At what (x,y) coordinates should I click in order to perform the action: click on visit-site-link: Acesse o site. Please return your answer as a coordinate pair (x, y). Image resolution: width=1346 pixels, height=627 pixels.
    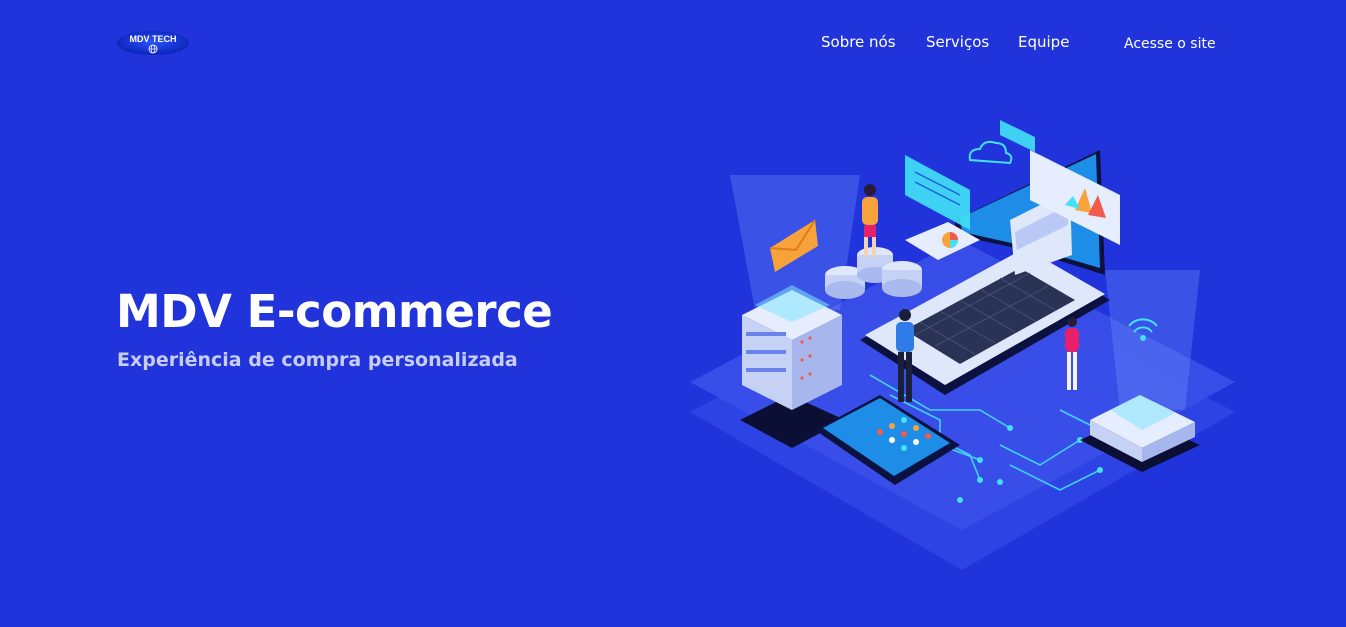
    Looking at the image, I should click on (1170, 44).